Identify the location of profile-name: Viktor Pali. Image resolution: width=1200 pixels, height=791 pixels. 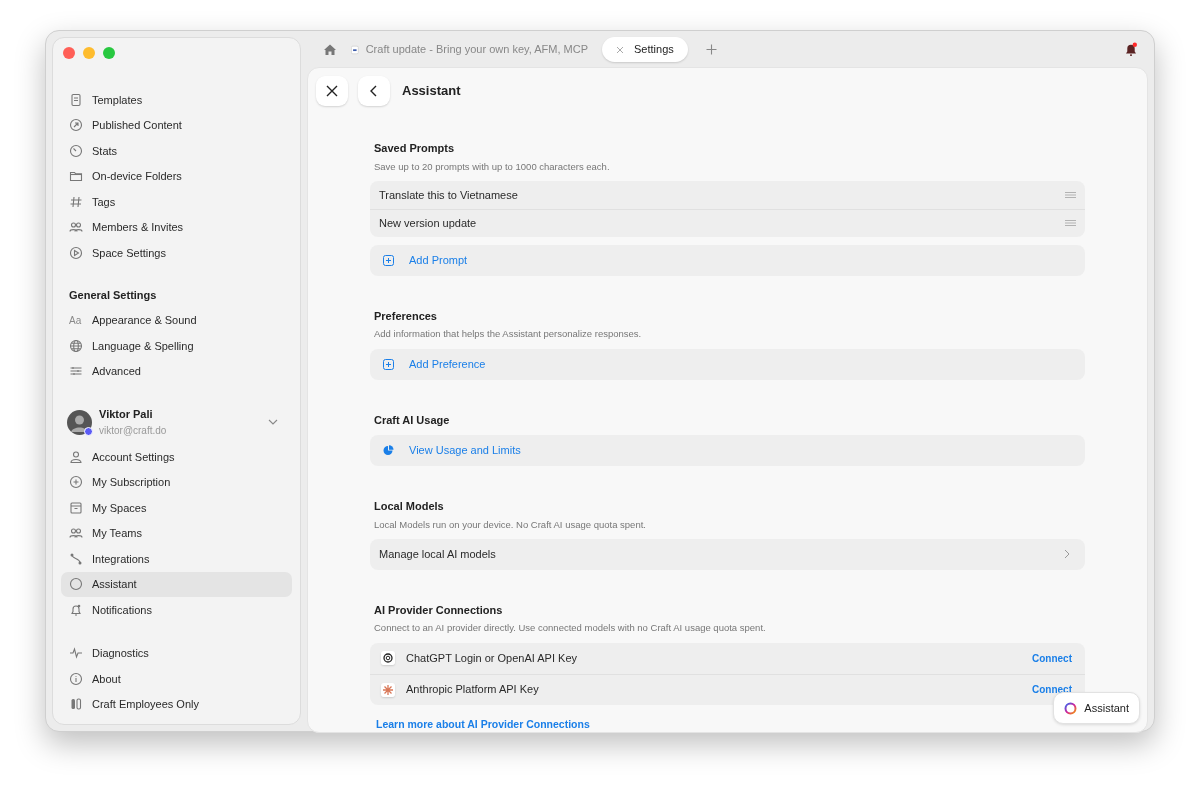
(126, 415).